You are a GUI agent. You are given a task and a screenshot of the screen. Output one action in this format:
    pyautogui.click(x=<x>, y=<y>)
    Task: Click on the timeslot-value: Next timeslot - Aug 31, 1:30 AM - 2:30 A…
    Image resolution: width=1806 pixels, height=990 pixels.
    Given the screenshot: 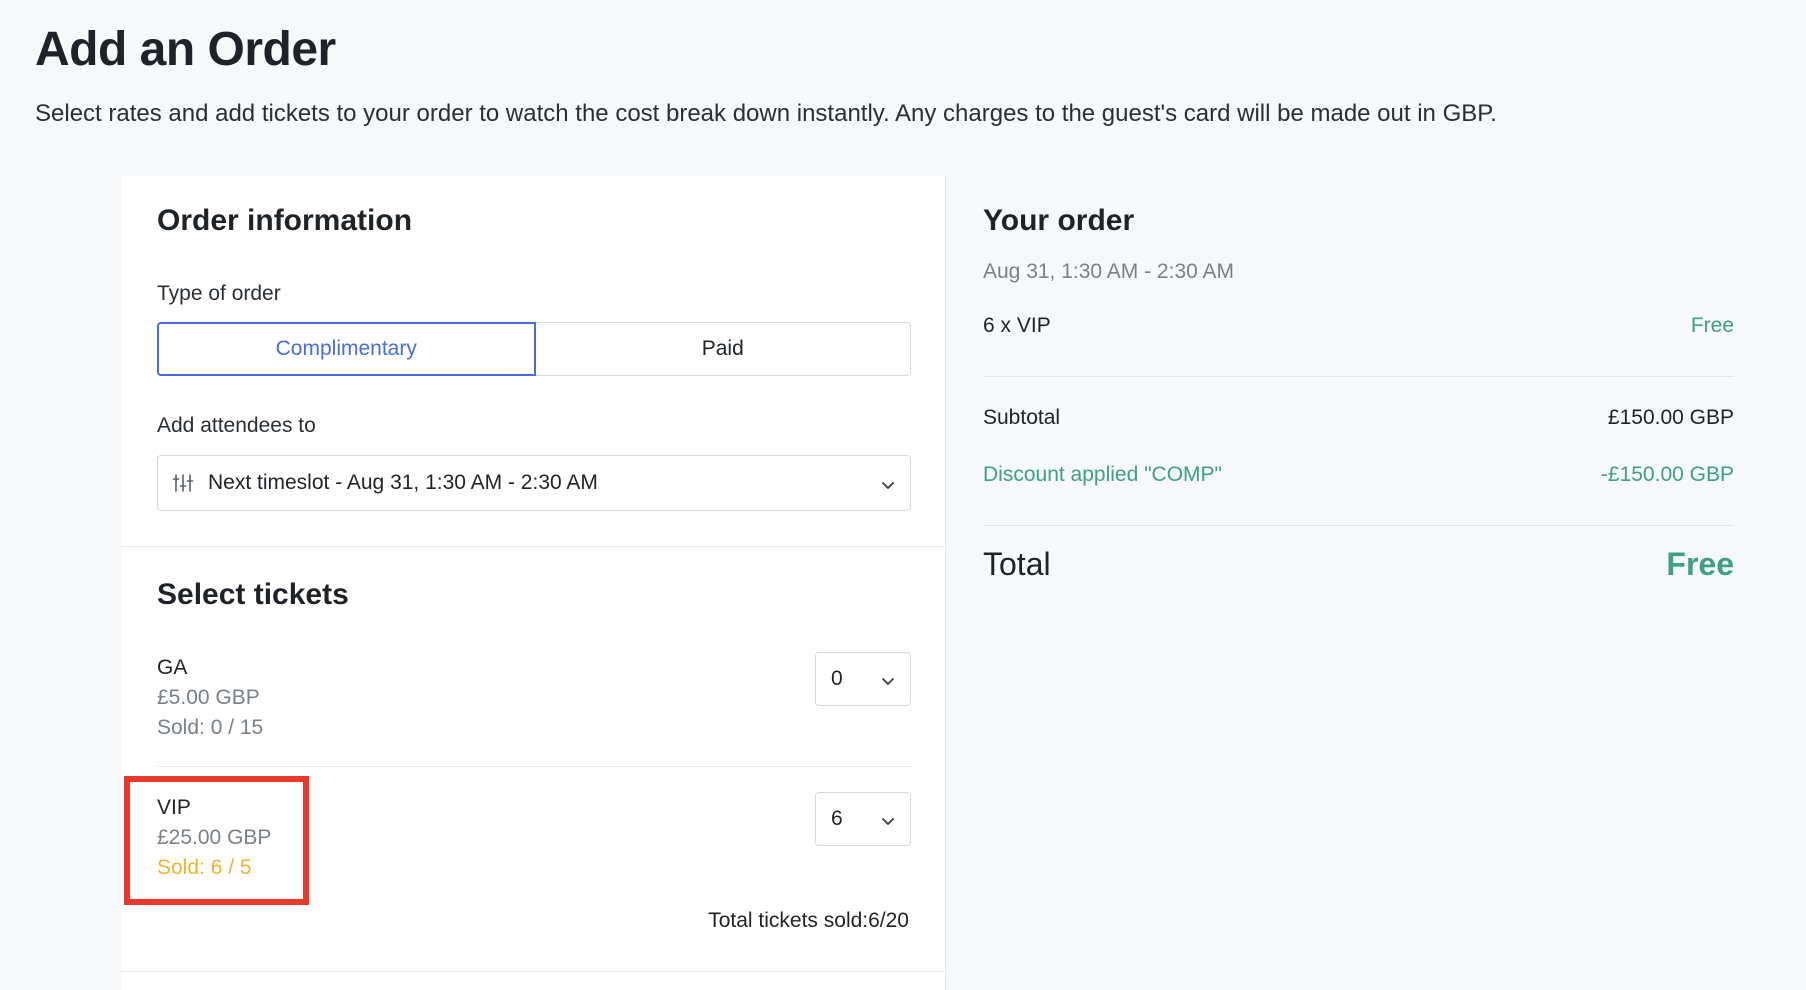 What is the action you would take?
    pyautogui.click(x=403, y=482)
    